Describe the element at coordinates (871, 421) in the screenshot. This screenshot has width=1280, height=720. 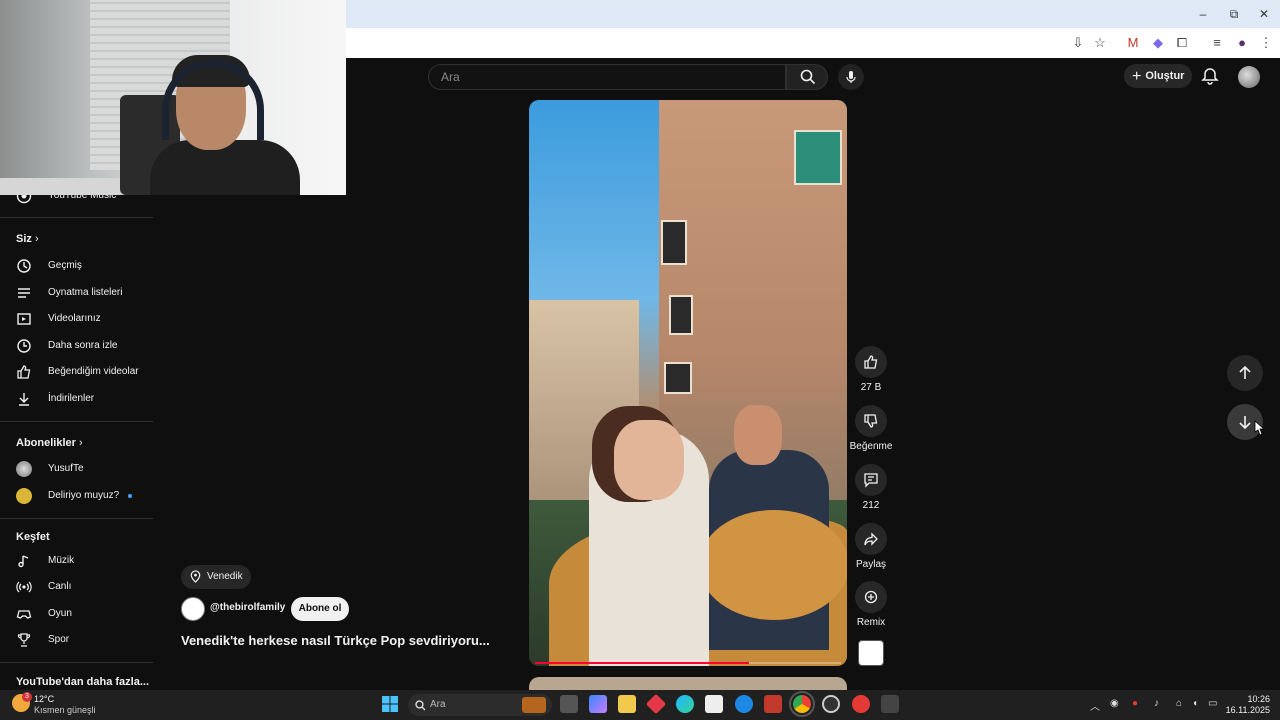
I see `dislike-button` at that location.